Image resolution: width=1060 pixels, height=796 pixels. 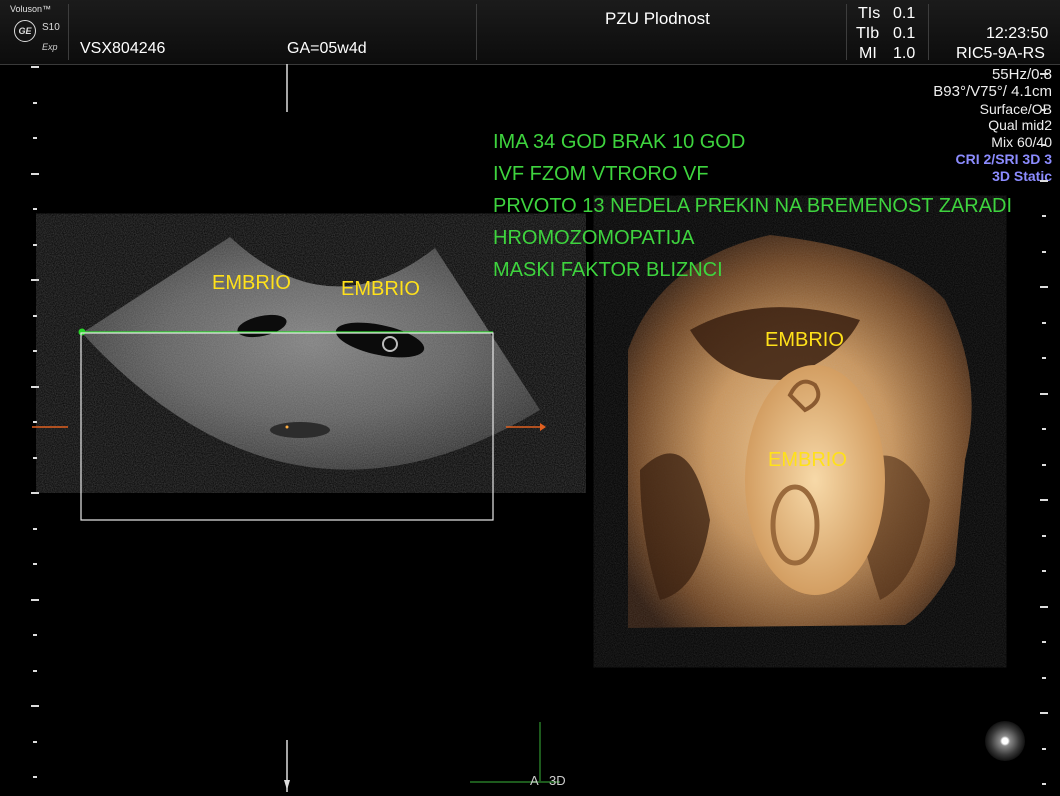 I want to click on bmode-sector-image, so click(x=311, y=353).